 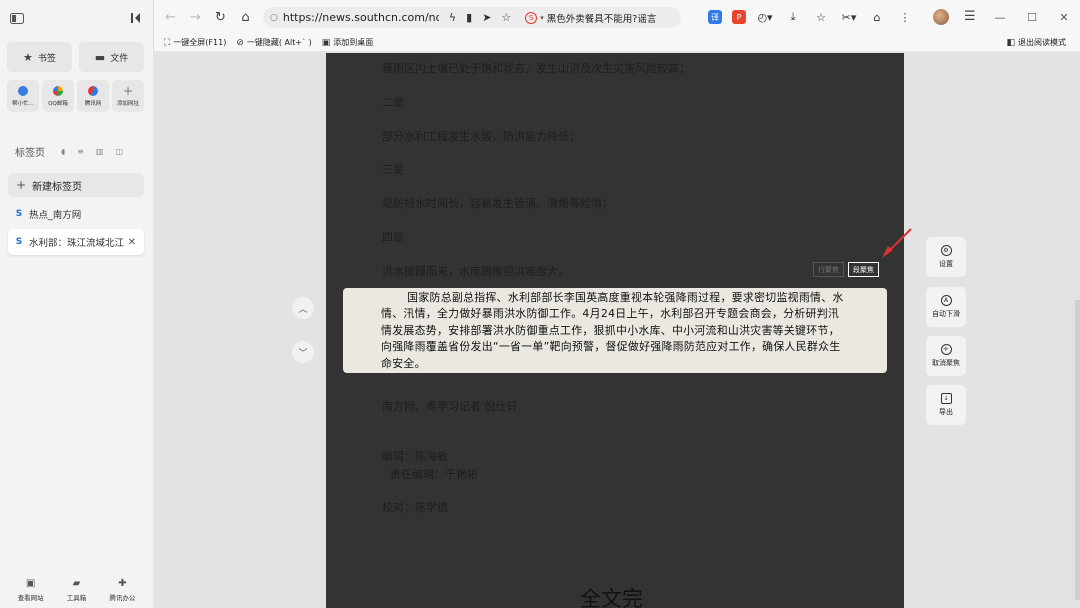 What do you see at coordinates (63, 151) in the screenshot?
I see `mute-icon: ◖` at bounding box center [63, 151].